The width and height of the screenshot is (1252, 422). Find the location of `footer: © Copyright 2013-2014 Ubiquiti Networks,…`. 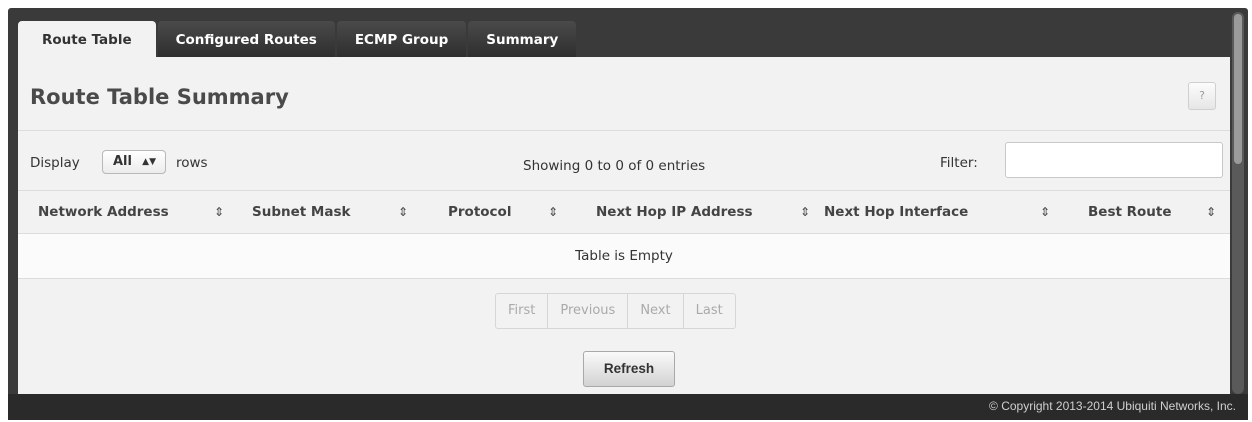

footer: © Copyright 2013-2014 Ubiquiti Networks,… is located at coordinates (628, 407).